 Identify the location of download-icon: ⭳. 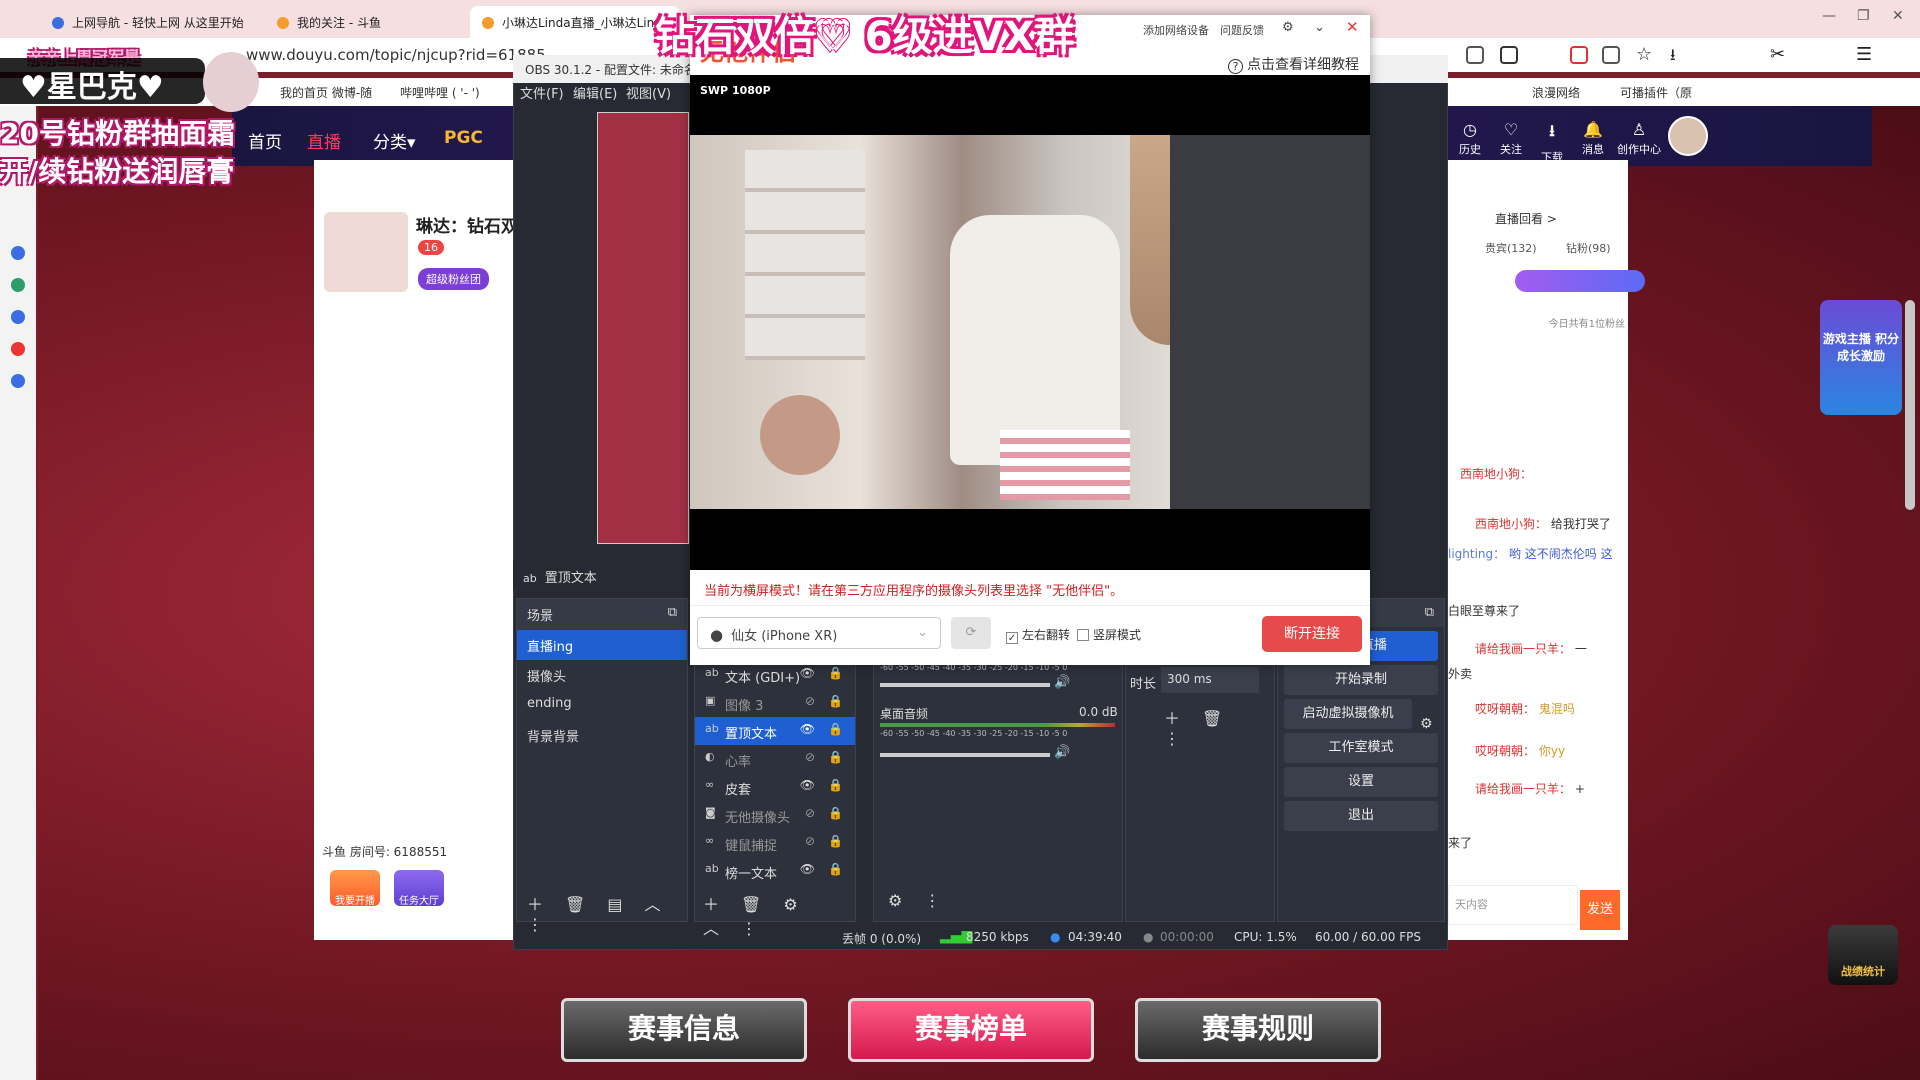
(1673, 57).